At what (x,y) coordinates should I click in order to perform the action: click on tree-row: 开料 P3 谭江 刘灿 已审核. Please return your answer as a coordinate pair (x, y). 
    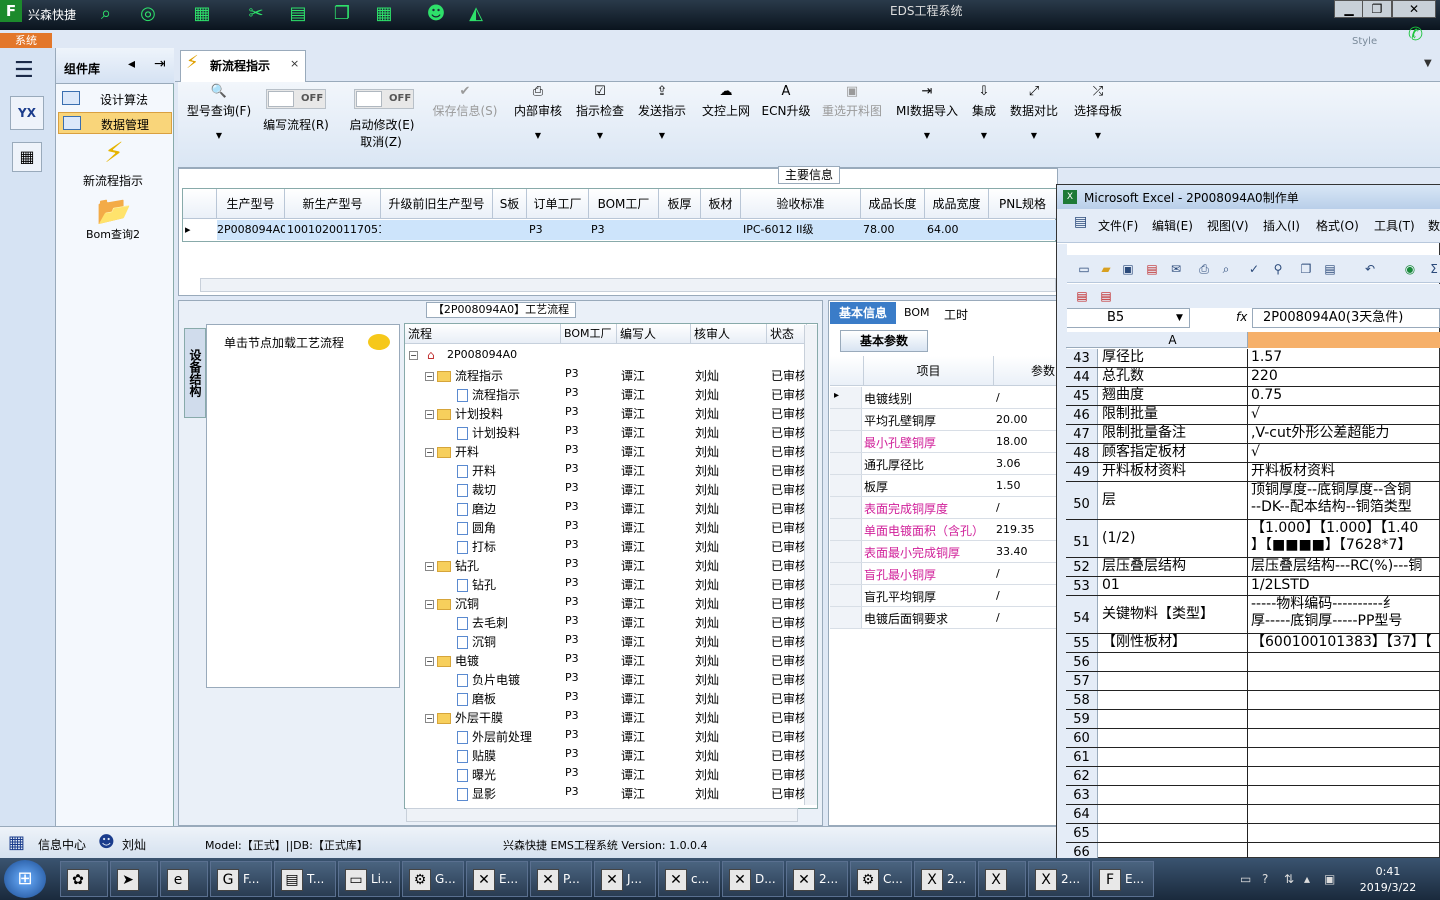
    Looking at the image, I should click on (606, 469).